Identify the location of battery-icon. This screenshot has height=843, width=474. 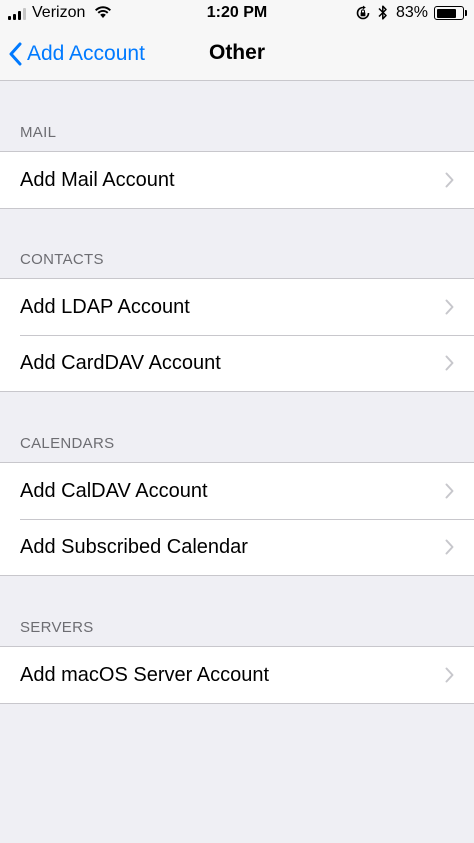
(449, 13).